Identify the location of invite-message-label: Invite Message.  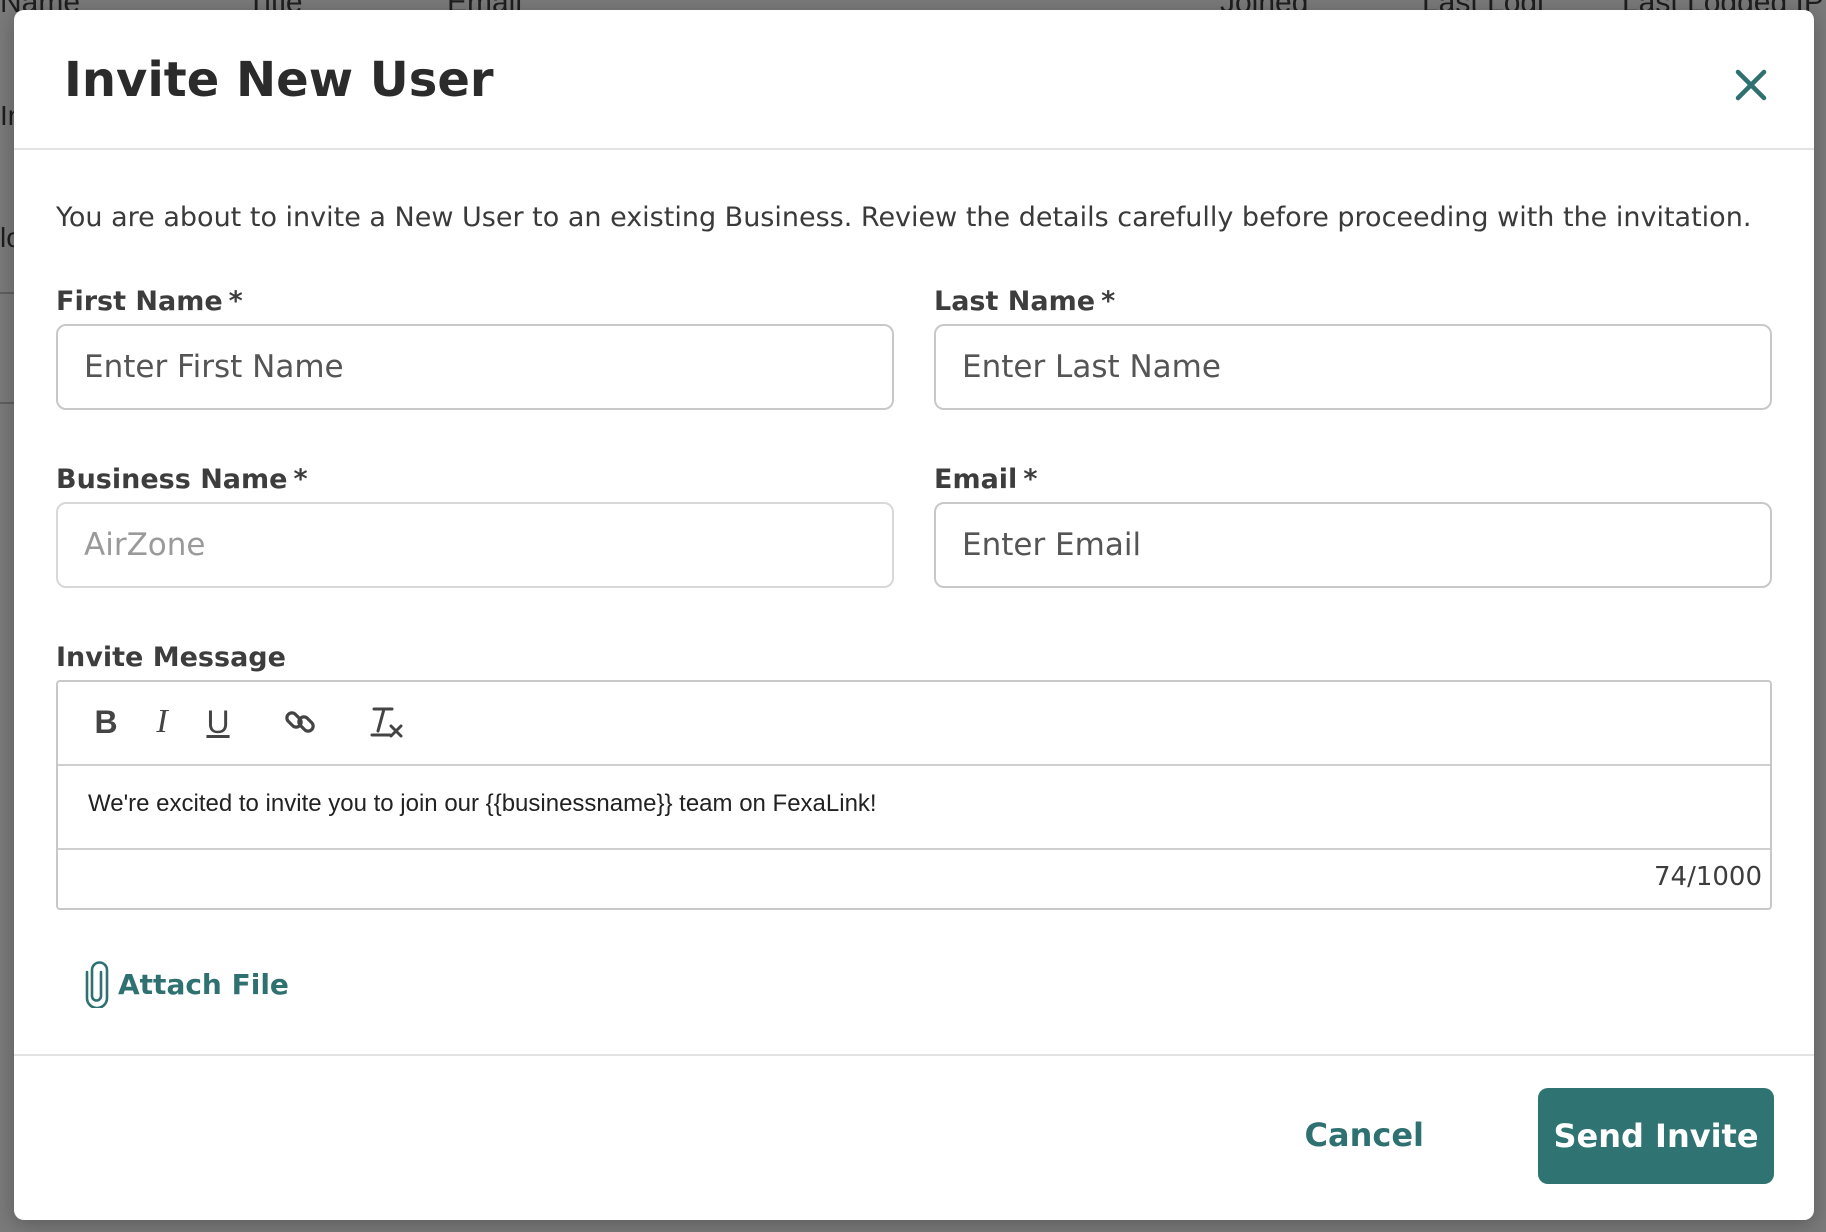
(171, 657).